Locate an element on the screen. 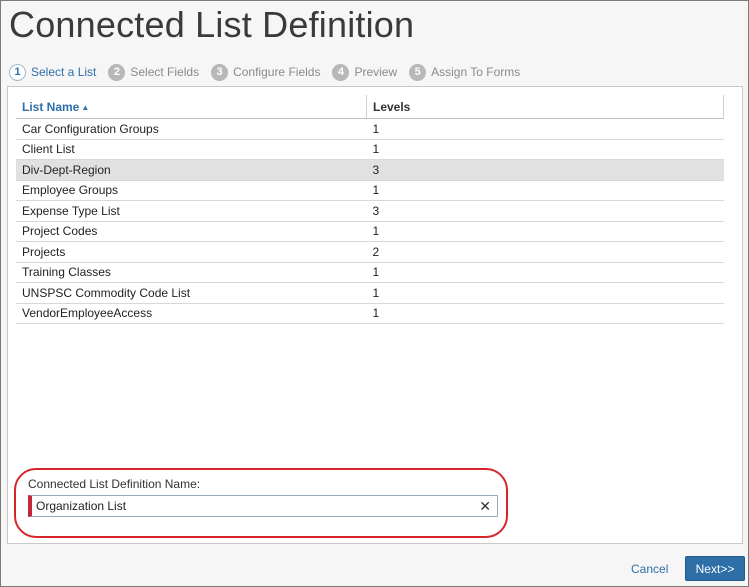 This screenshot has width=749, height=587. cell-list-name: Expense Type List is located at coordinates (191, 211).